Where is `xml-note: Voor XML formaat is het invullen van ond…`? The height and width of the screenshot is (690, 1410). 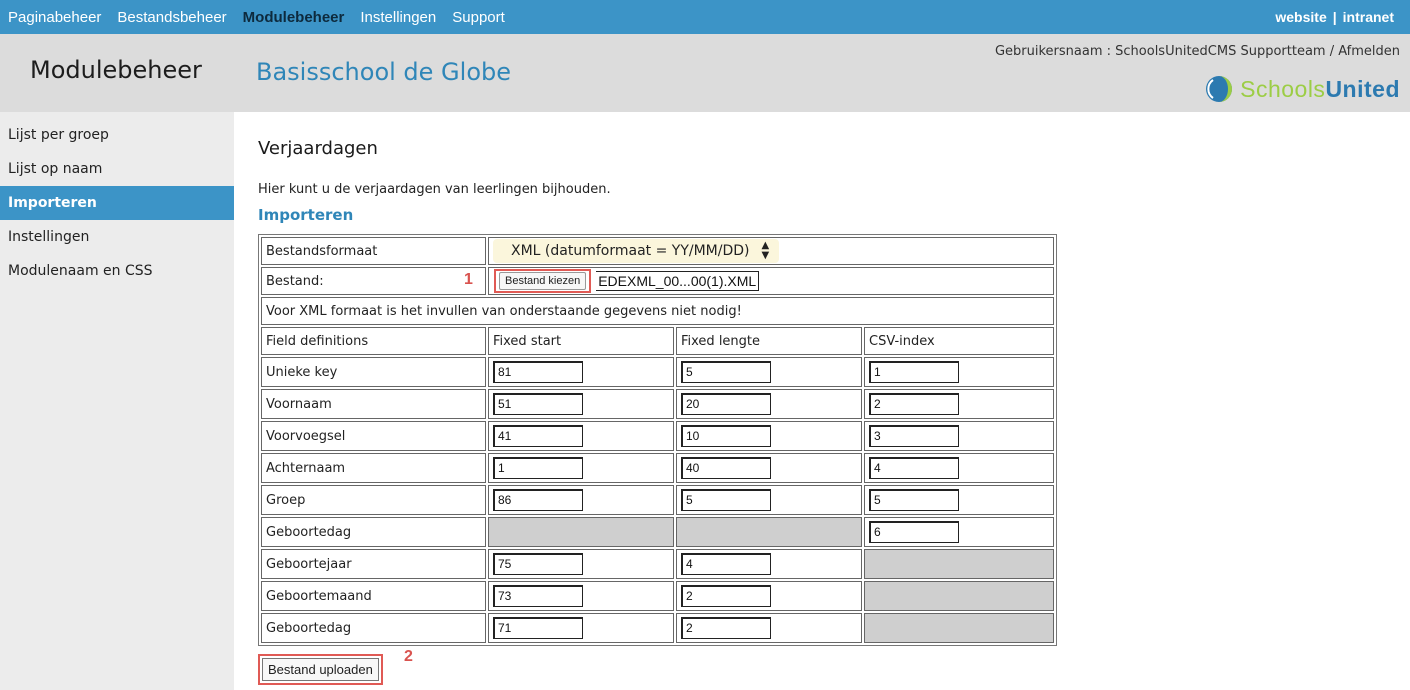 xml-note: Voor XML formaat is het invullen van ond… is located at coordinates (657, 311).